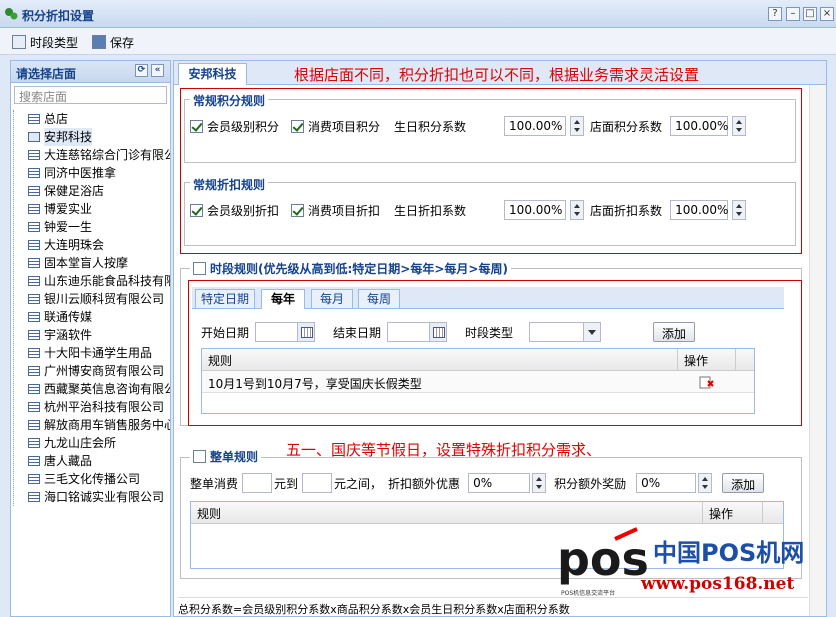 The image size is (836, 617). Describe the element at coordinates (535, 210) in the screenshot. I see `birthday-discount-input: 100.00%` at that location.